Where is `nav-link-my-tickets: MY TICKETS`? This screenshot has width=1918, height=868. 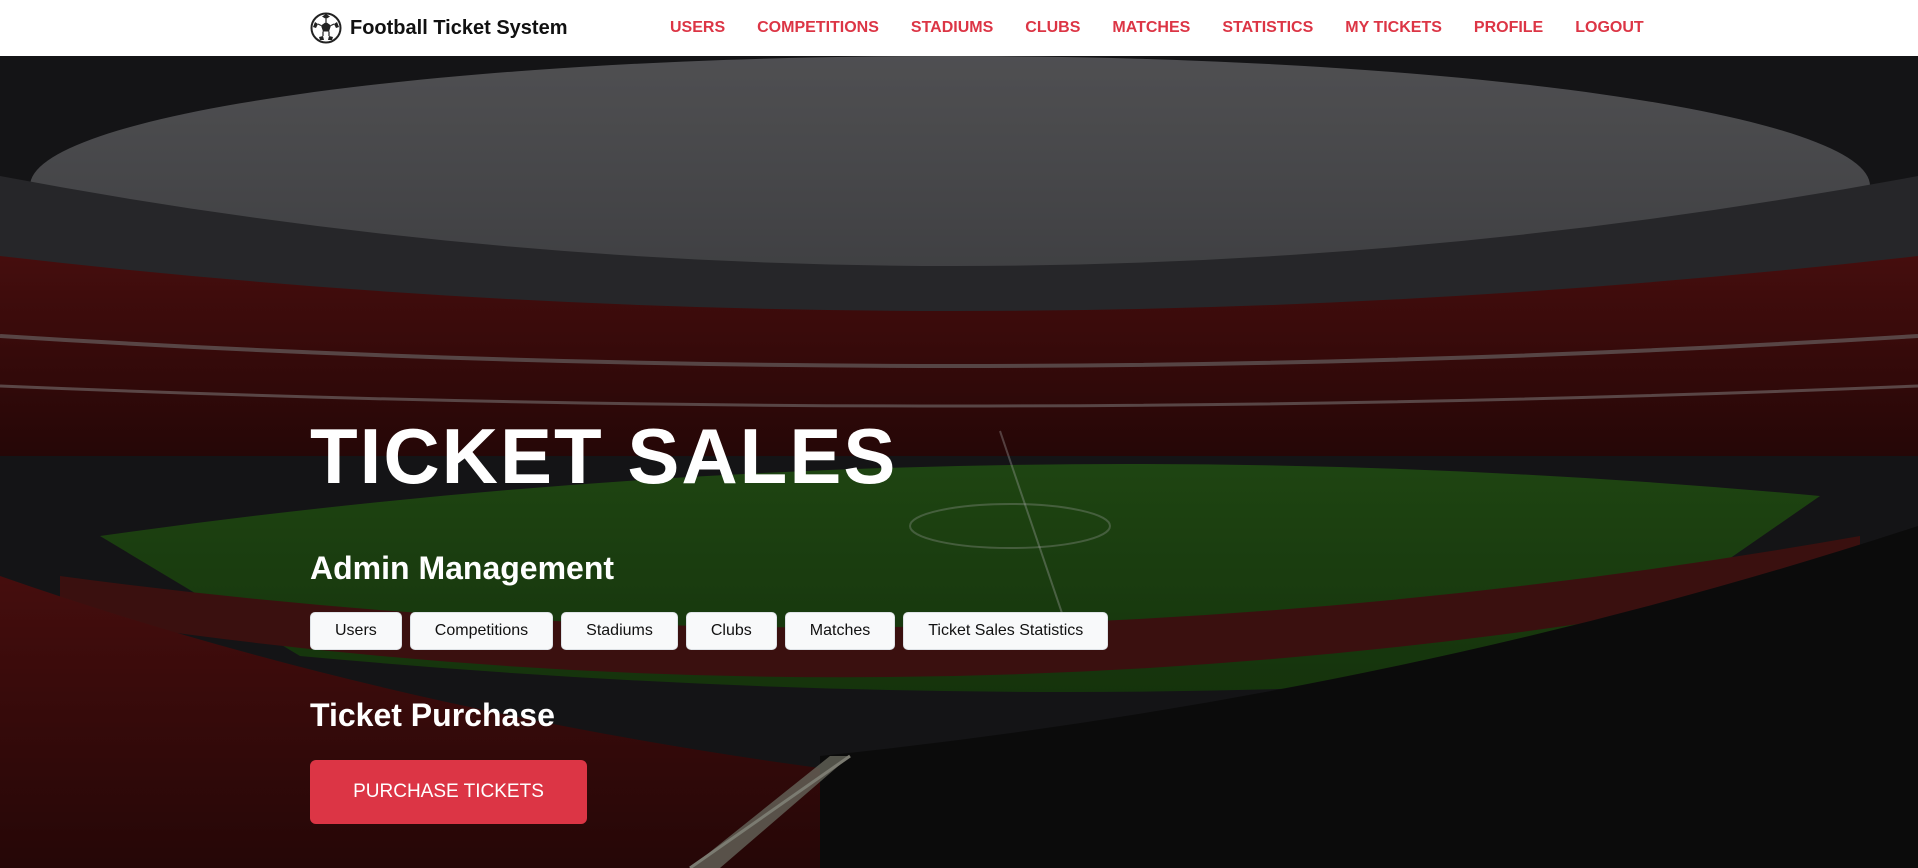 nav-link-my-tickets: MY TICKETS is located at coordinates (1393, 28).